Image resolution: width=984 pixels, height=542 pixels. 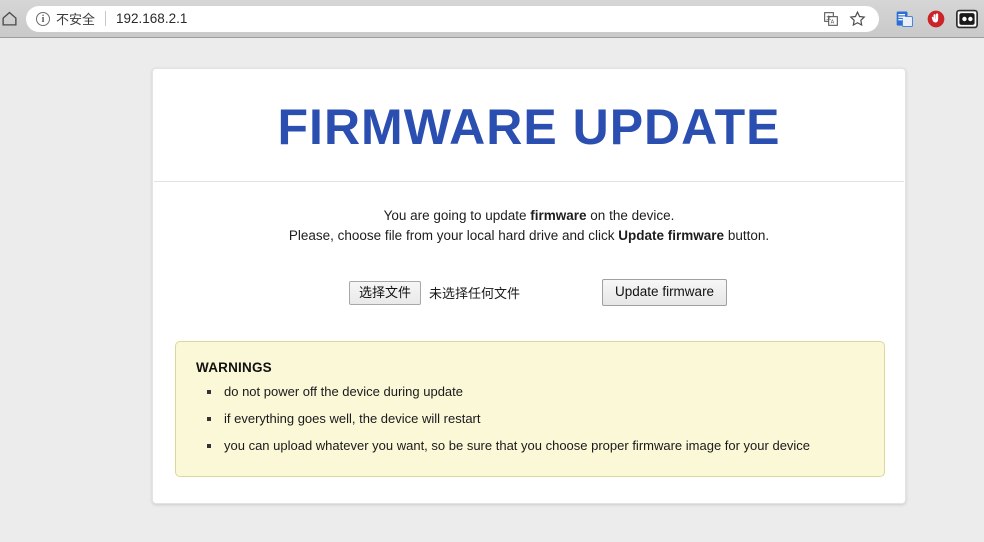 I want to click on bookmark-star-icon, so click(x=857, y=19).